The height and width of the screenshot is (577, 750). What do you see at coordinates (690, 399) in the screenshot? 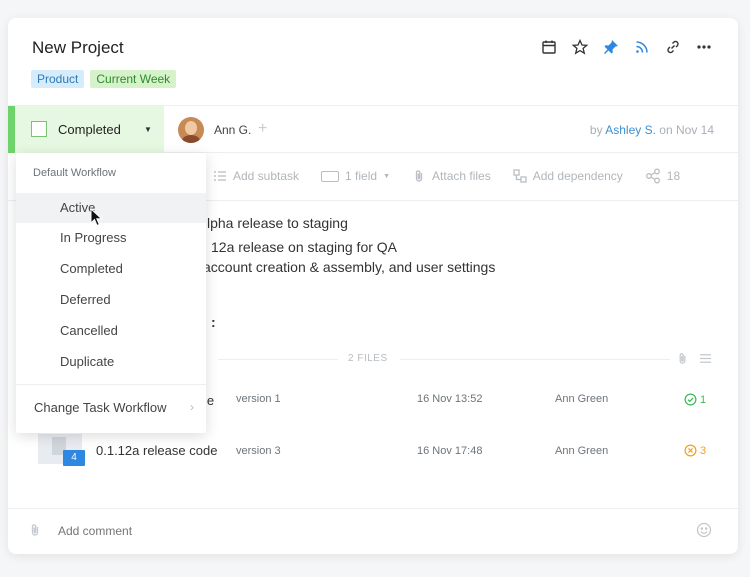
I see `check-circle-icon` at bounding box center [690, 399].